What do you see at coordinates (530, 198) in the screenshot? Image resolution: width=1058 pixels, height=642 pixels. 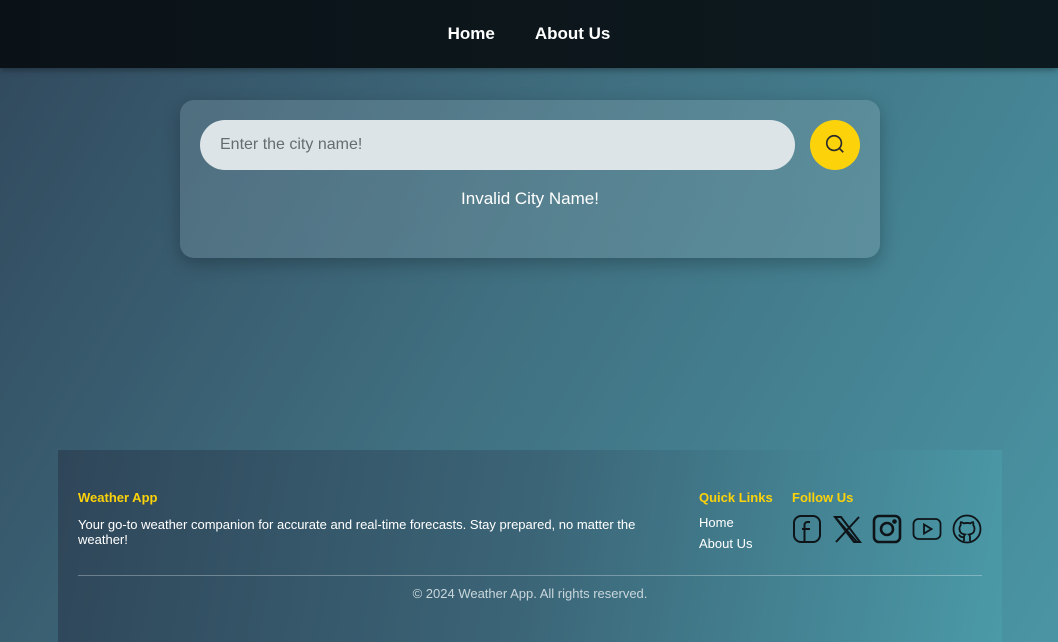 I see `error-message: Invalid City Name!` at bounding box center [530, 198].